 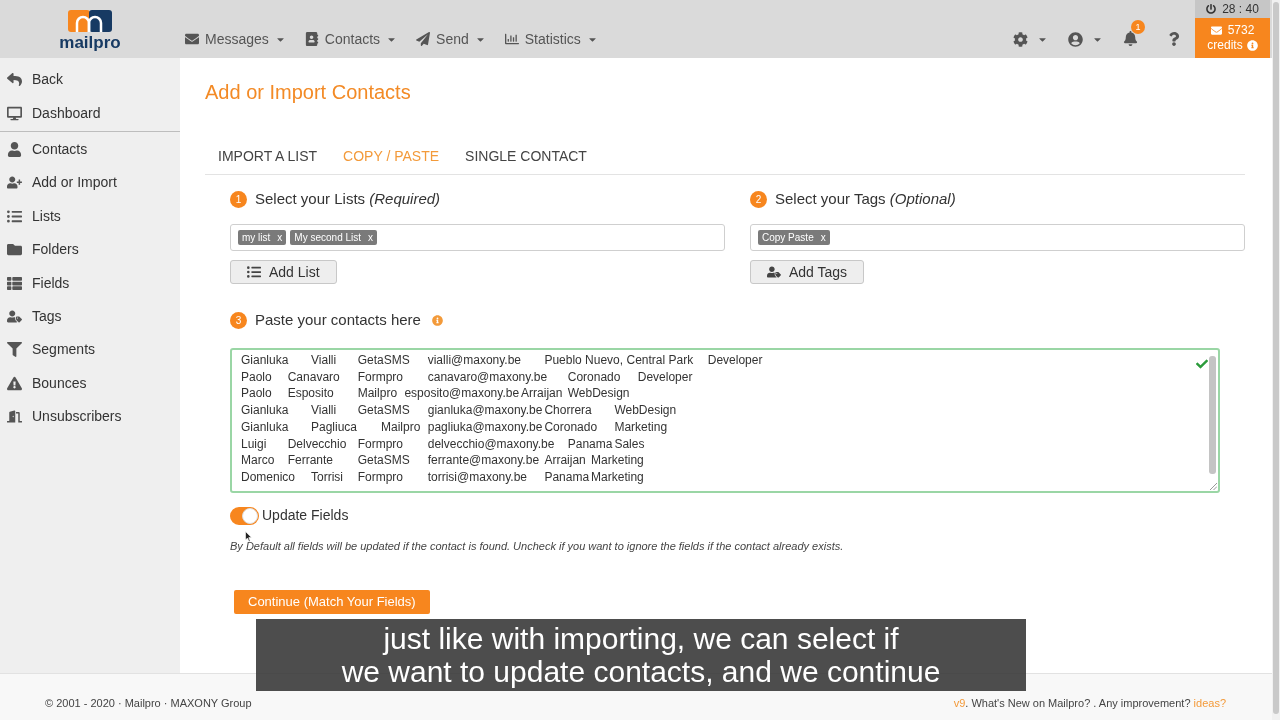 I want to click on sidebar-item: Bounces, so click(x=90, y=383).